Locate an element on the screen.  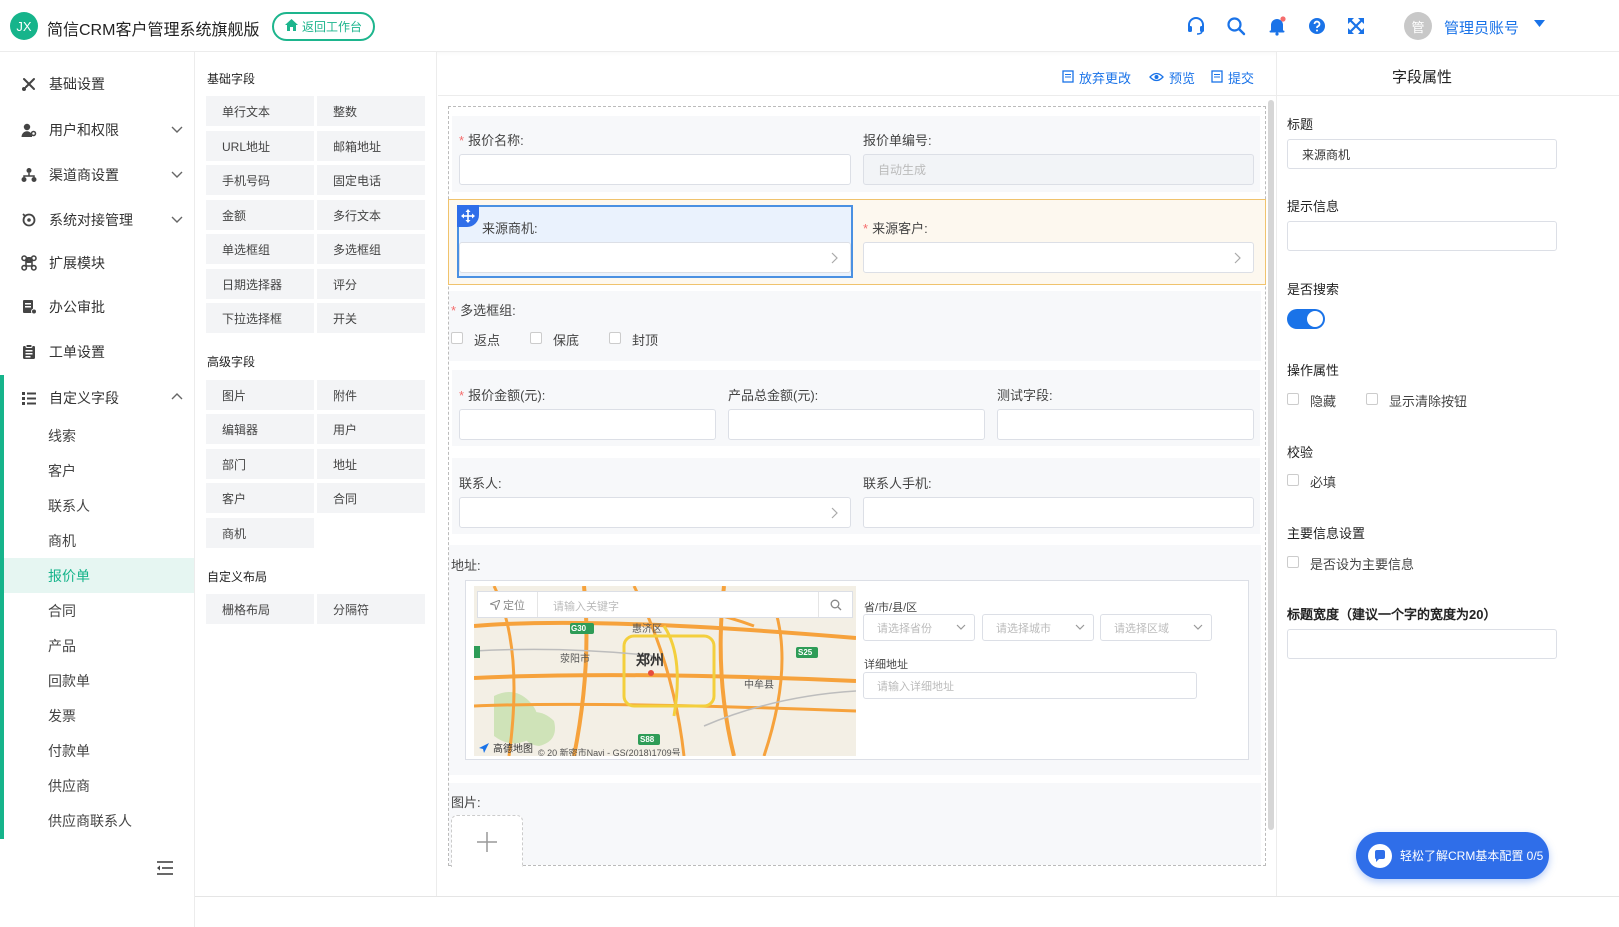
list-icon is located at coordinates (29, 398).